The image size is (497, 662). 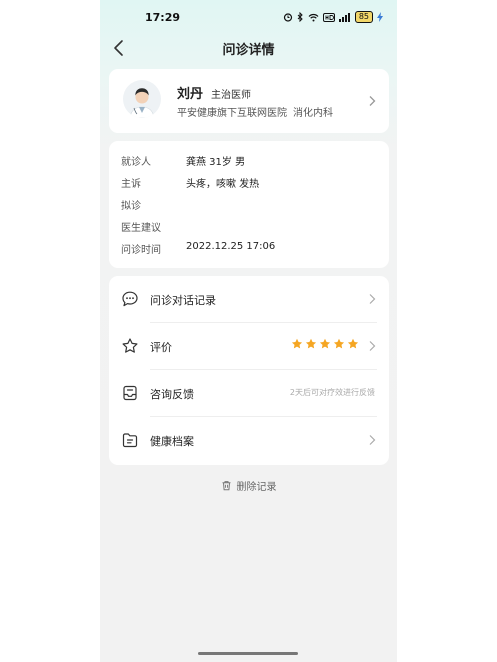 I want to click on delete-record-button: 删除记录, so click(x=248, y=485).